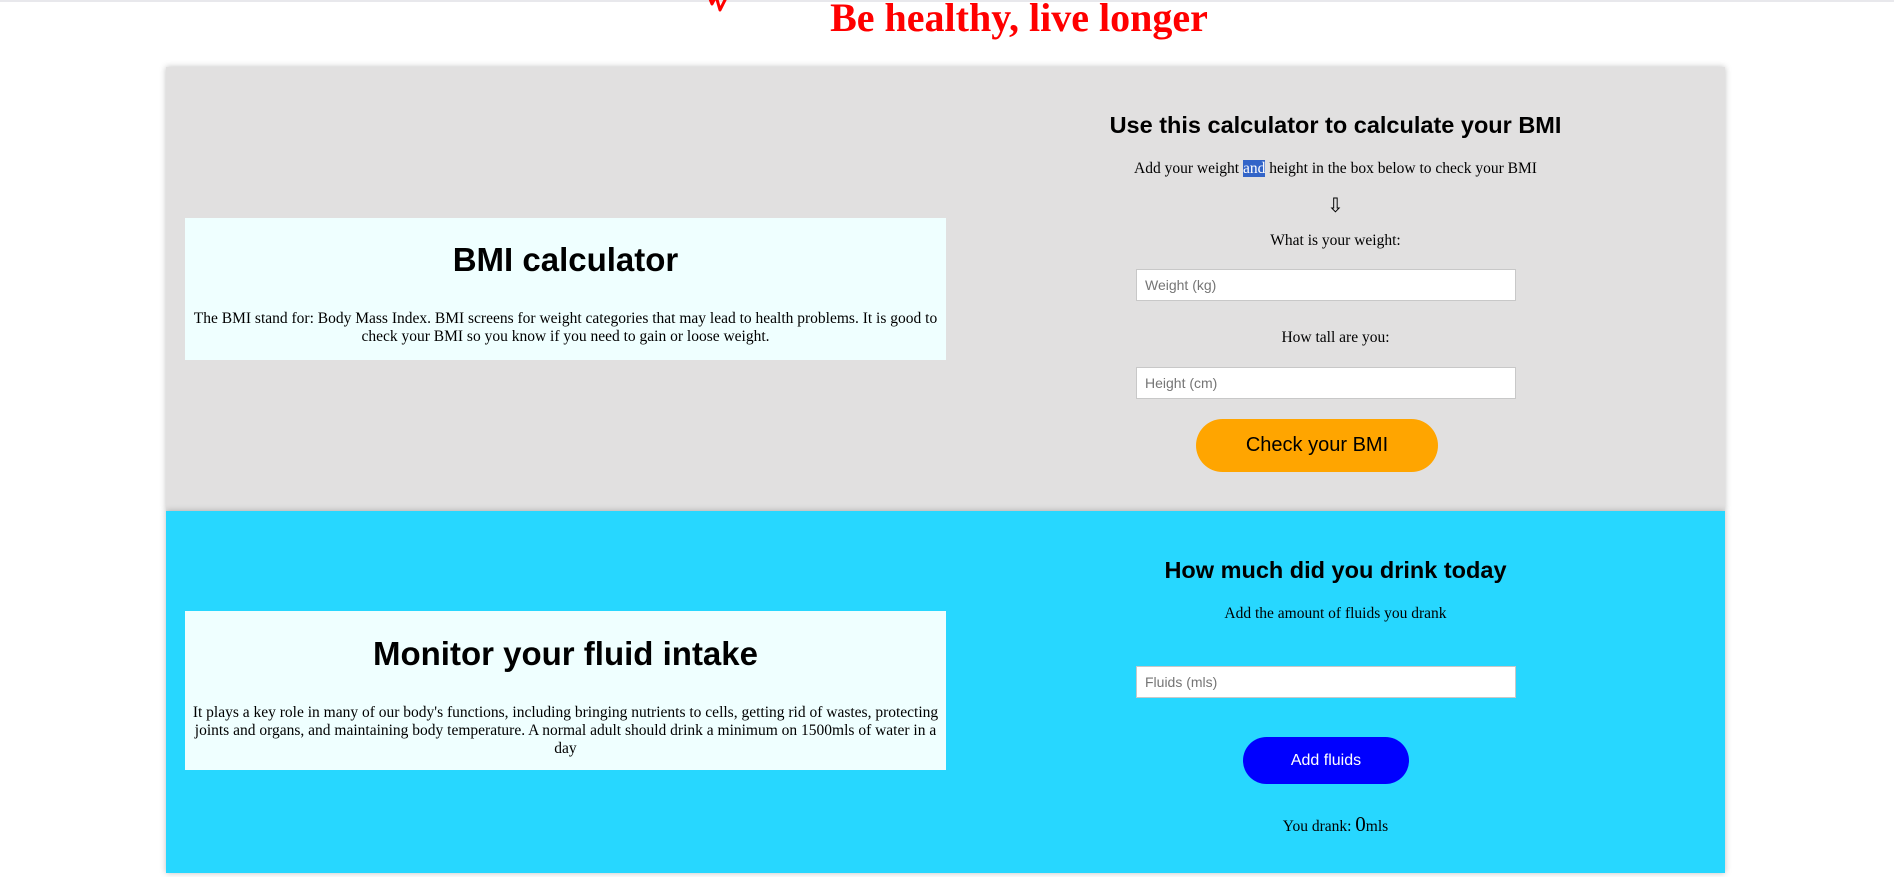  Describe the element at coordinates (1326, 682) in the screenshot. I see `fluid-input` at that location.